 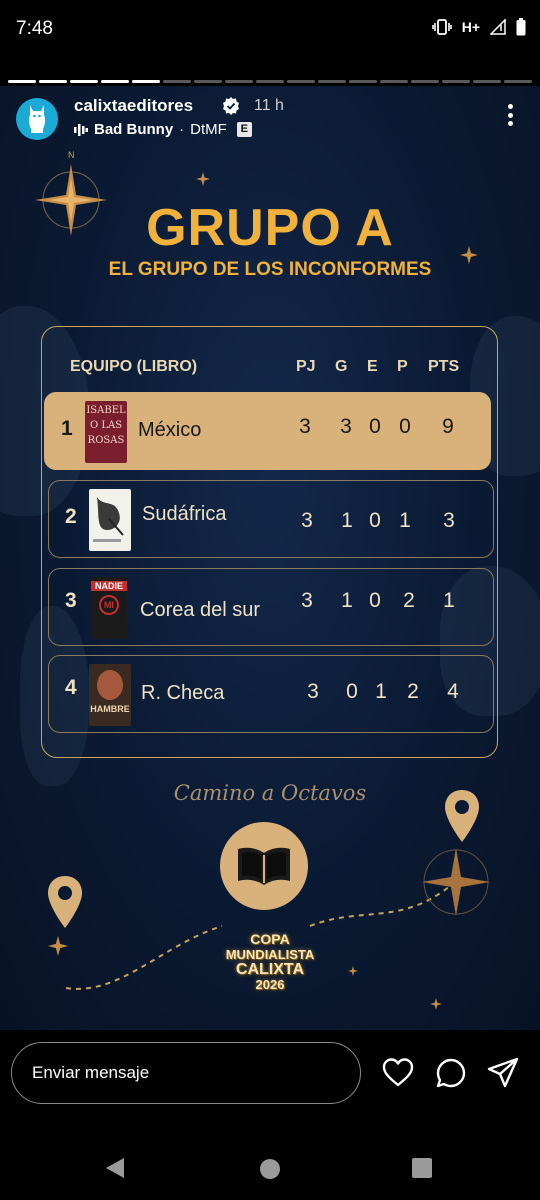 I want to click on header-pts: PTS, so click(x=444, y=366).